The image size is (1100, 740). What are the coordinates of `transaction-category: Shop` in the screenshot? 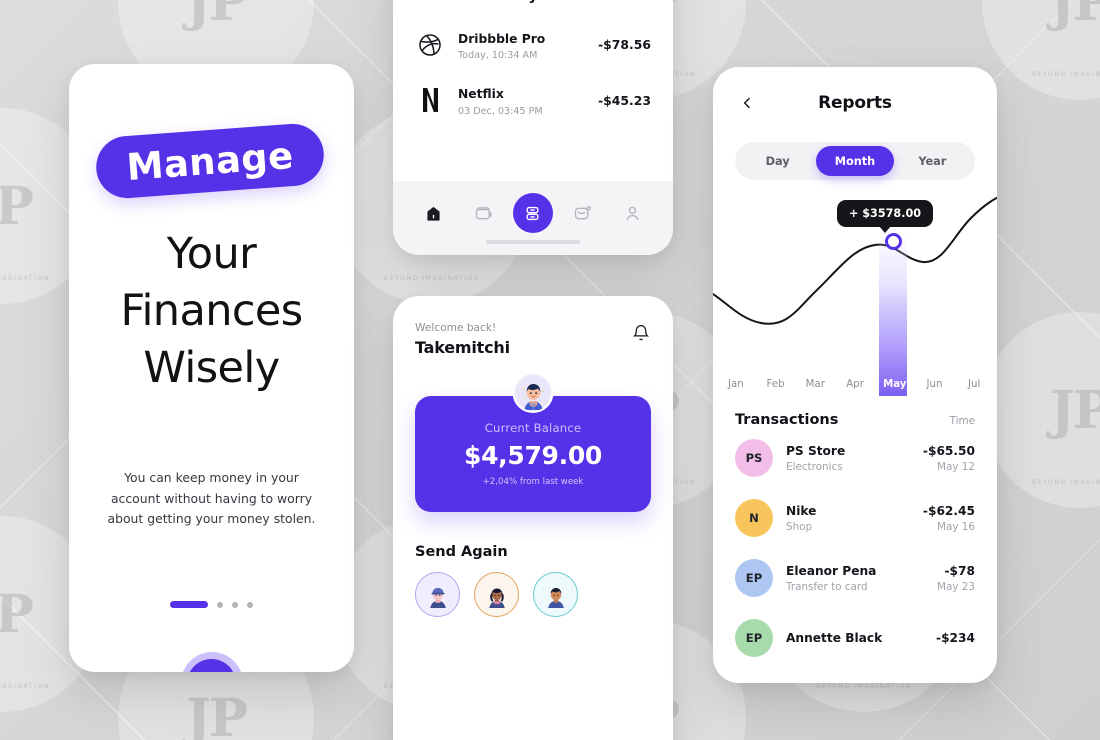 It's located at (799, 526).